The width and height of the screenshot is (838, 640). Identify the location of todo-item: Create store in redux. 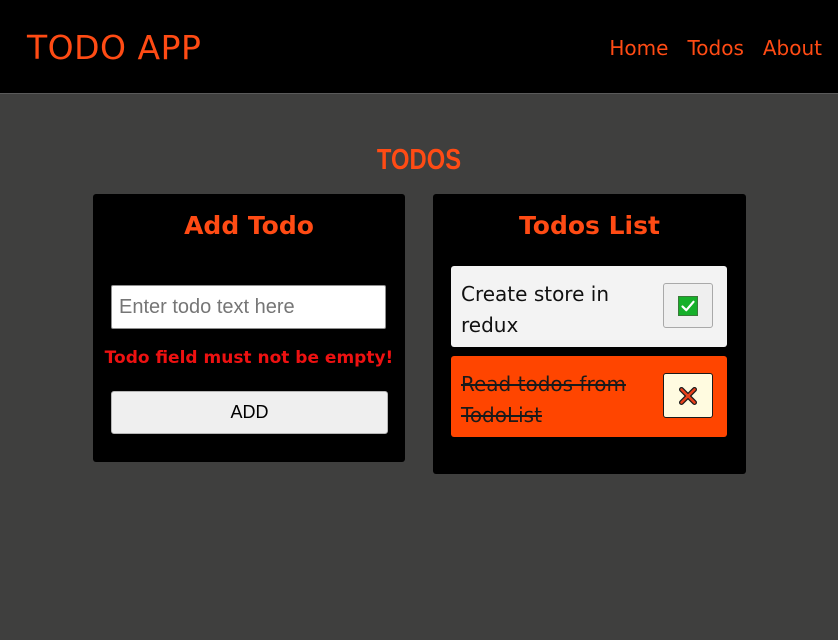
(589, 306).